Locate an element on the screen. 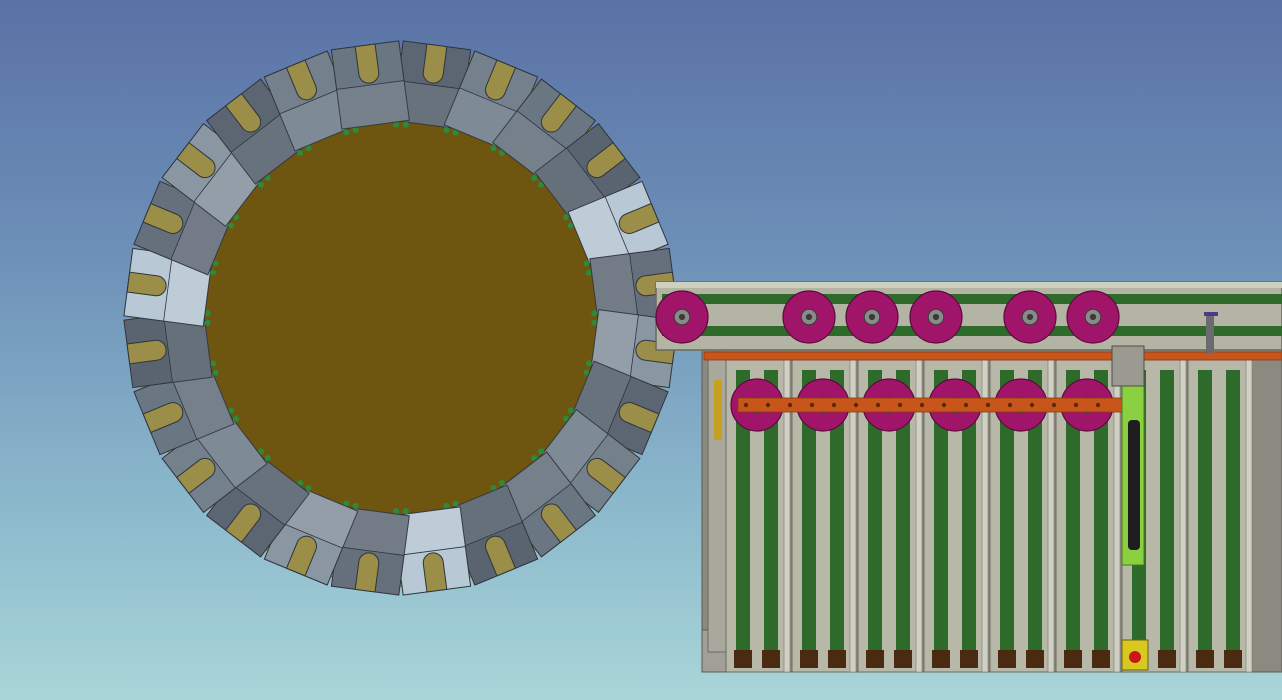 This screenshot has width=1282, height=700. sensor-head-icon is located at coordinates (1211, 314).